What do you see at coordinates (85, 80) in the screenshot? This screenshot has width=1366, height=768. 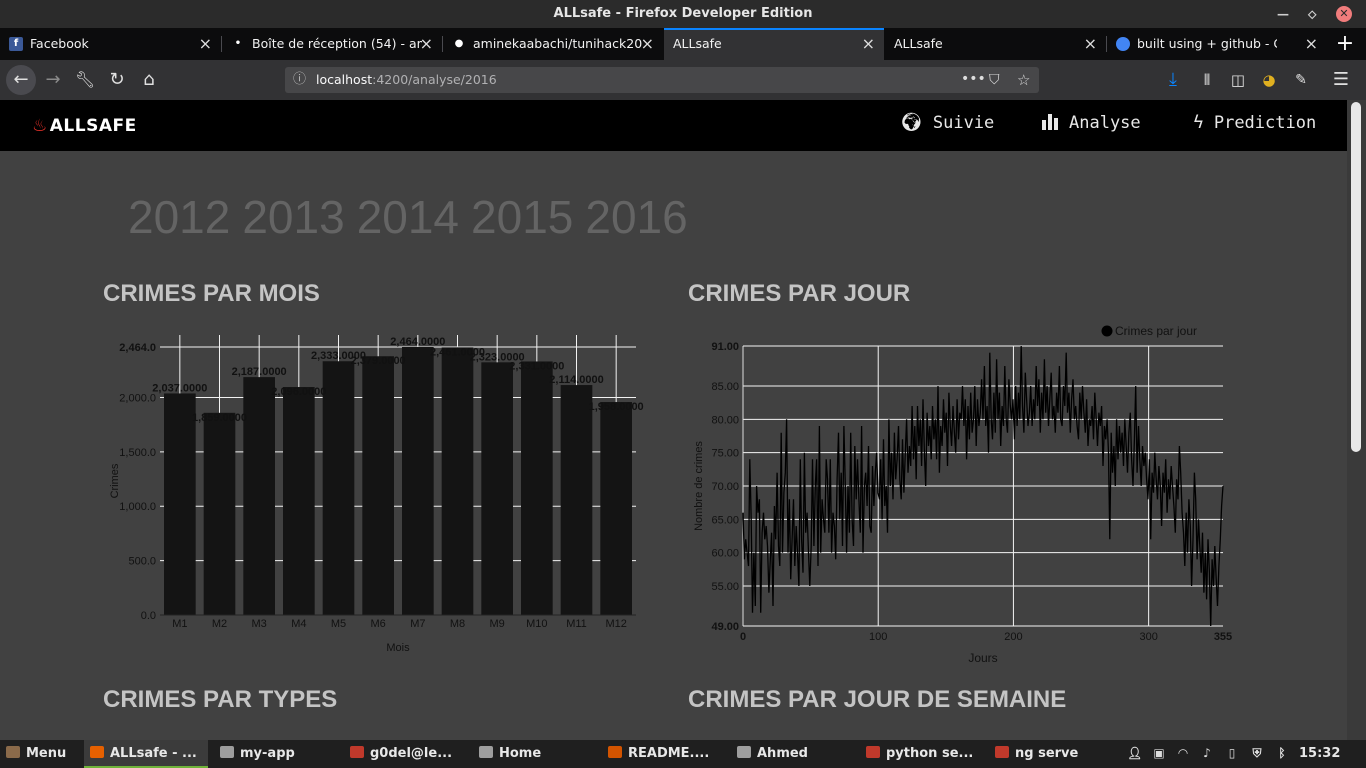 I see `wrench-icon: 🔧︎` at bounding box center [85, 80].